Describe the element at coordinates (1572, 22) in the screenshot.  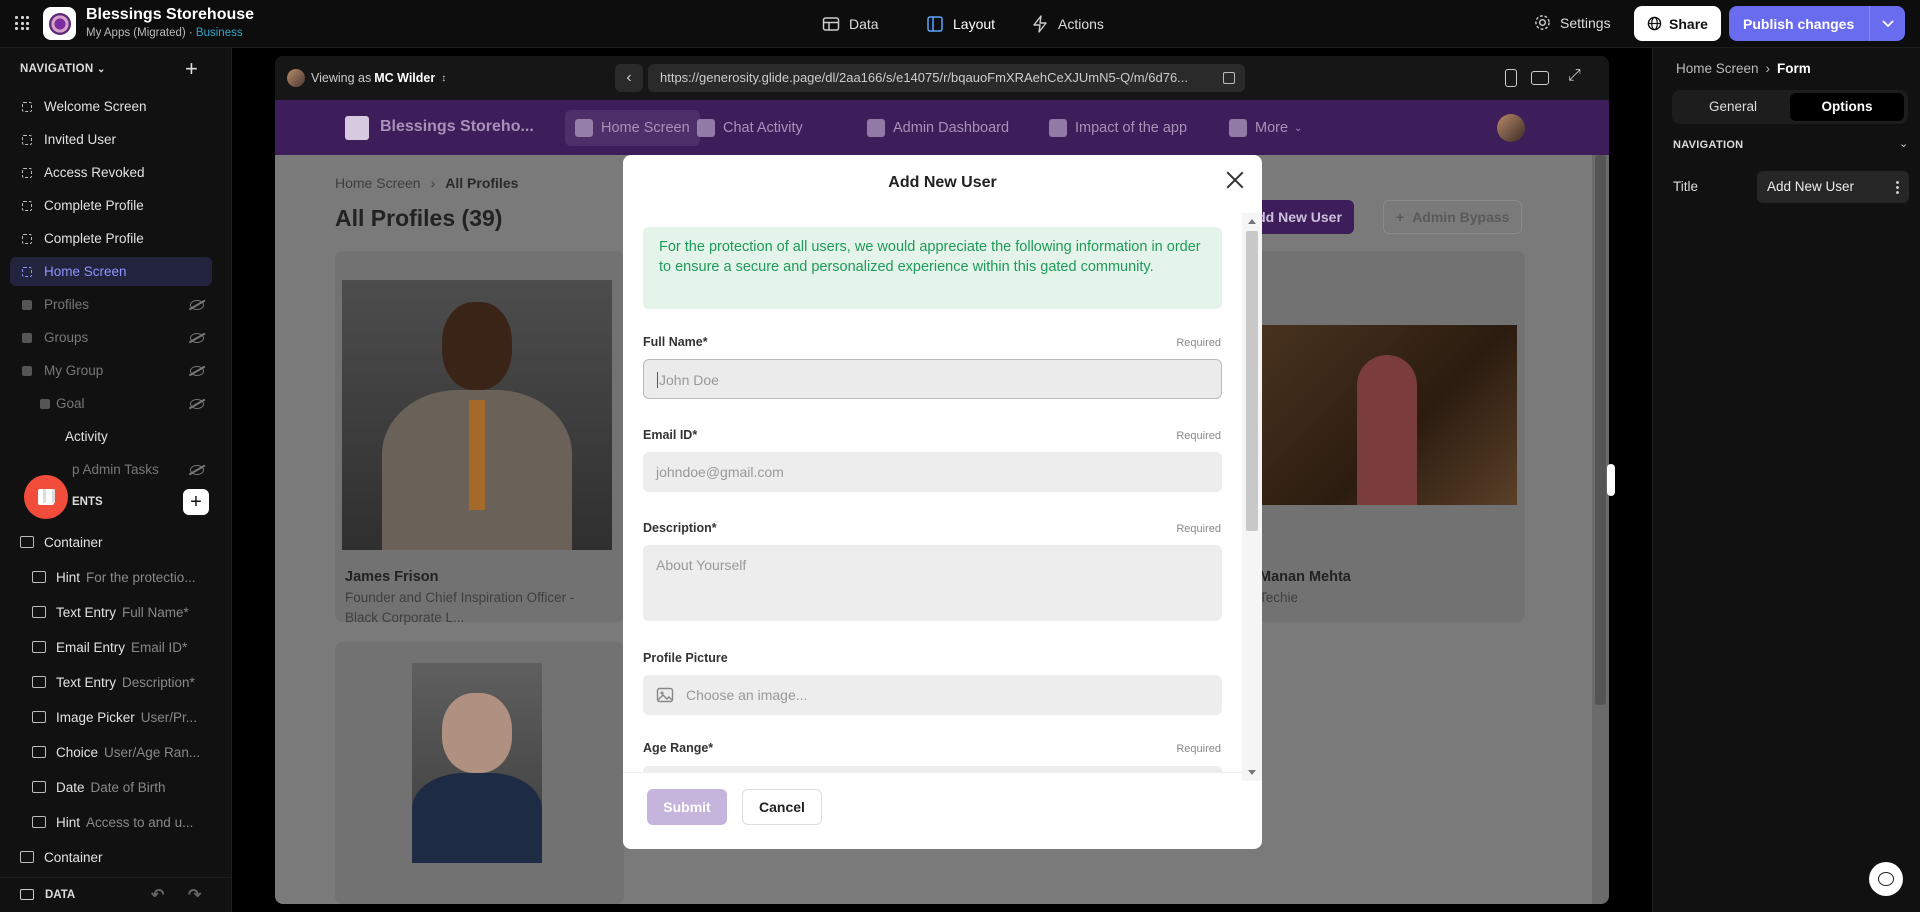
I see `settings-button: Settings` at that location.